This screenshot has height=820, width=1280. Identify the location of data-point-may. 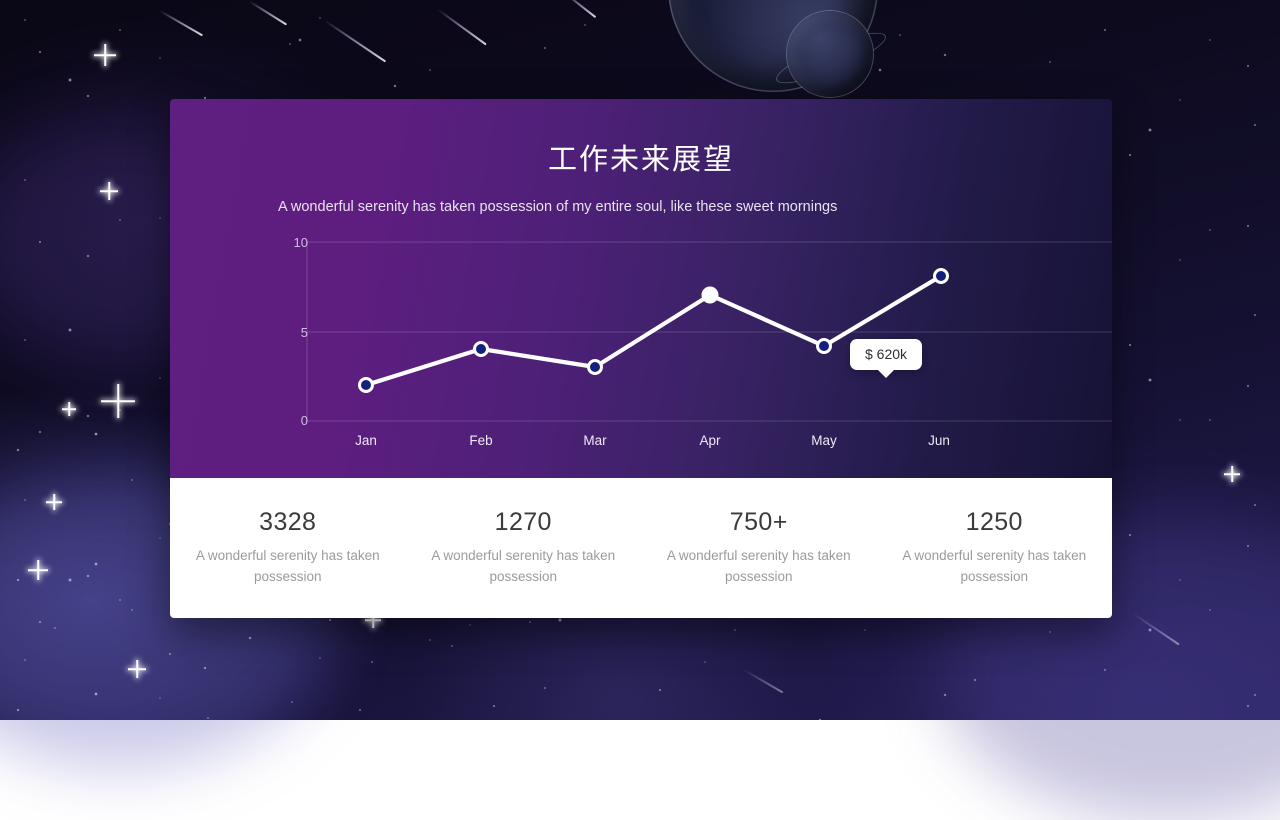
(824, 346).